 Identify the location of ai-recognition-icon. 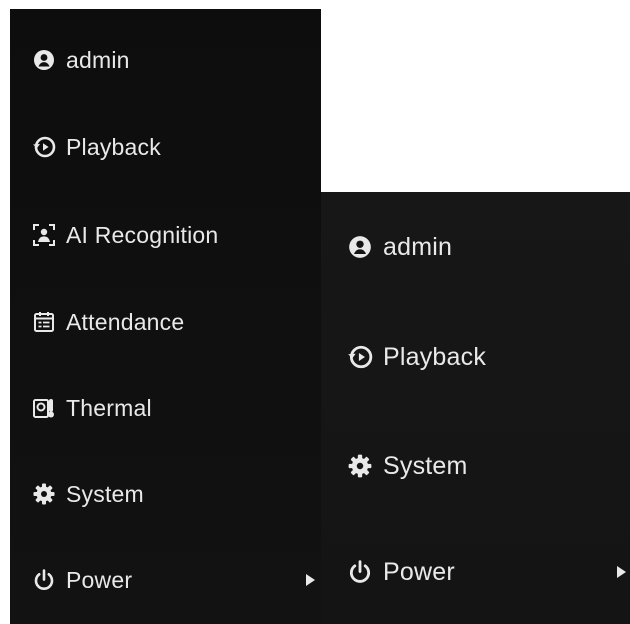
(44, 235).